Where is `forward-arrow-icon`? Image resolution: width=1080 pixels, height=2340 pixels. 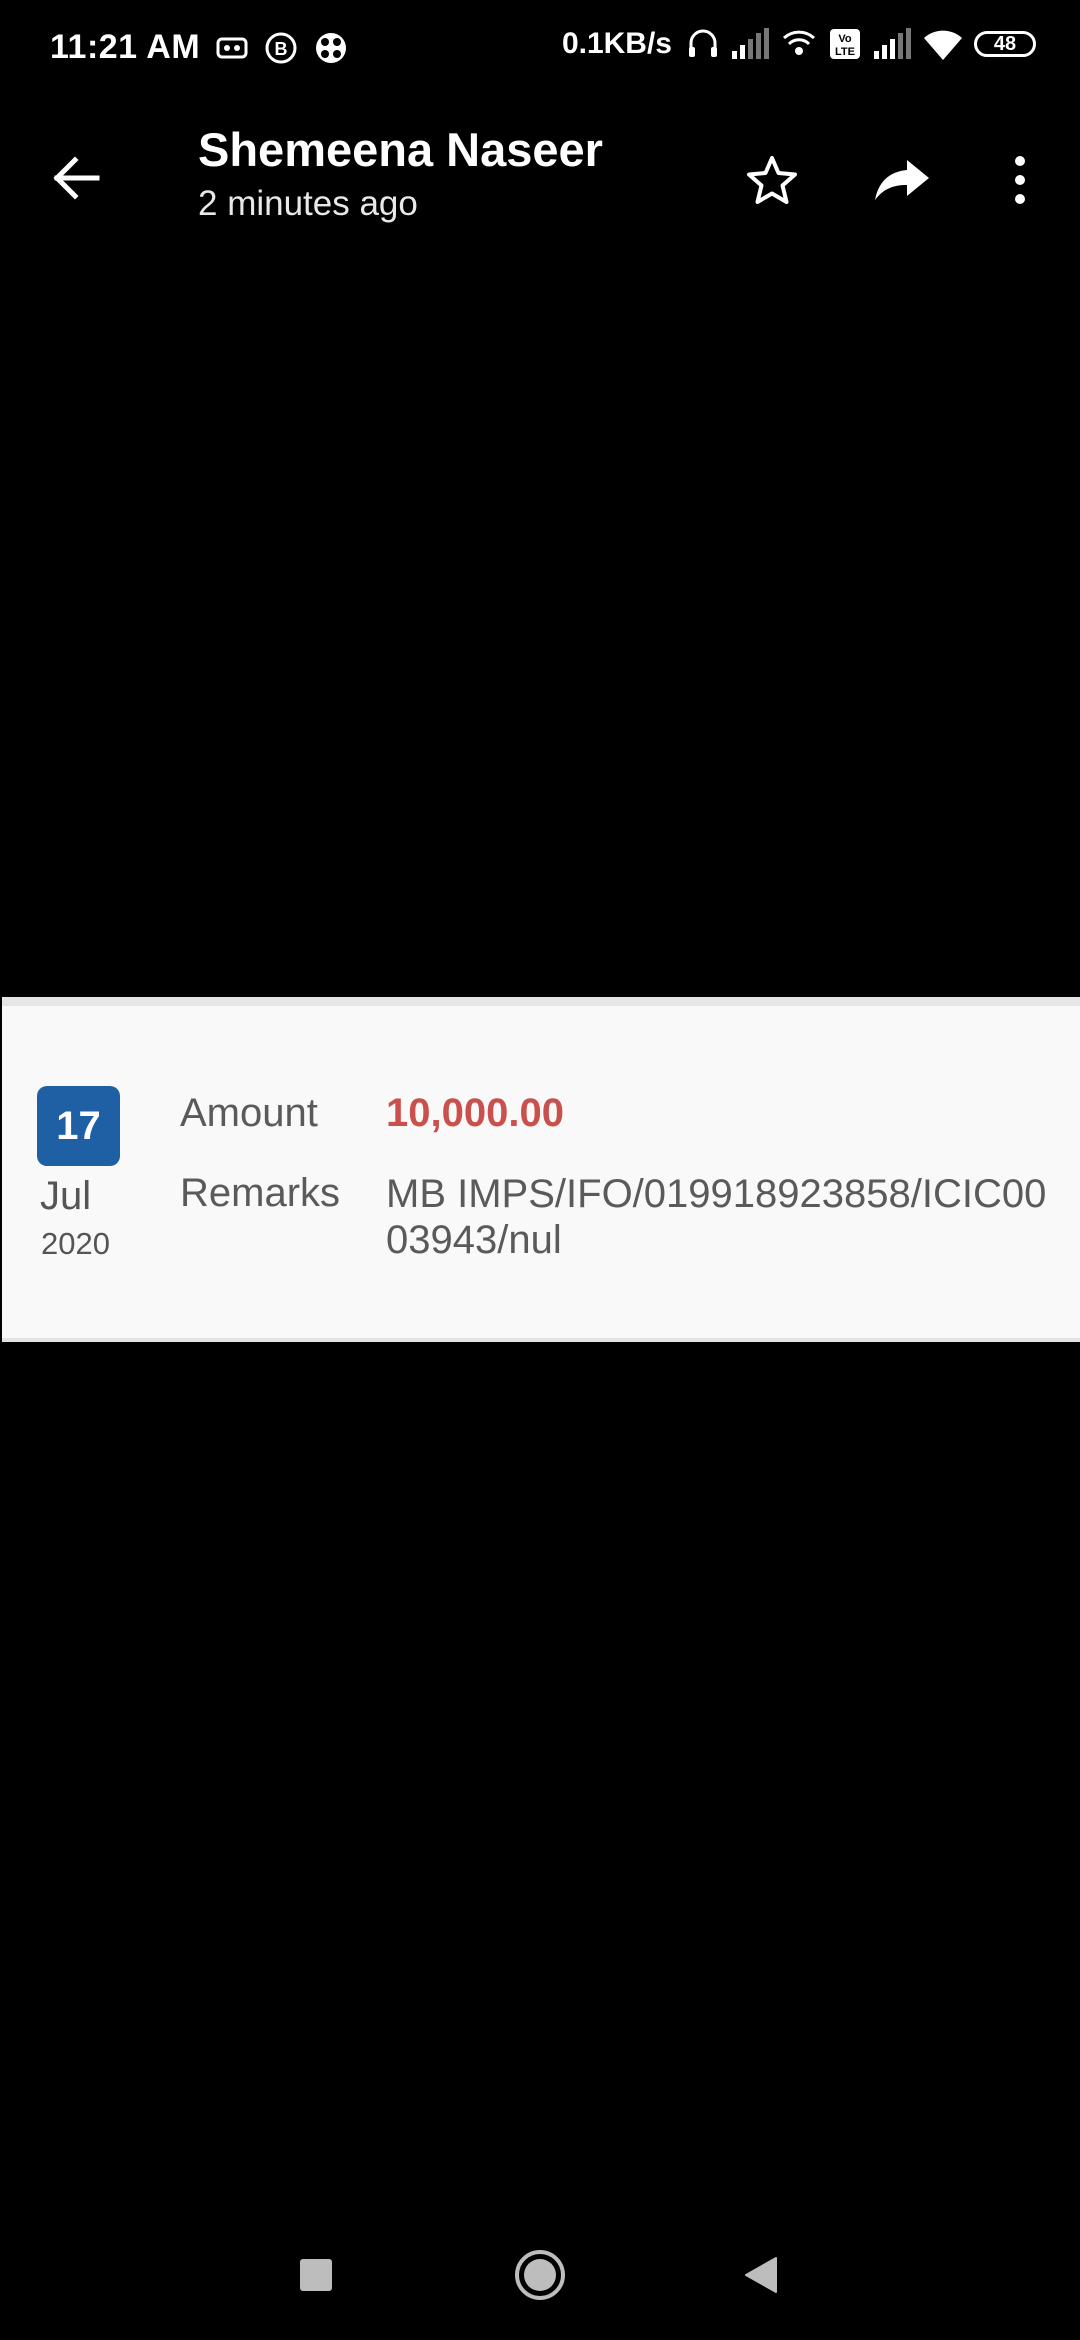 forward-arrow-icon is located at coordinates (902, 180).